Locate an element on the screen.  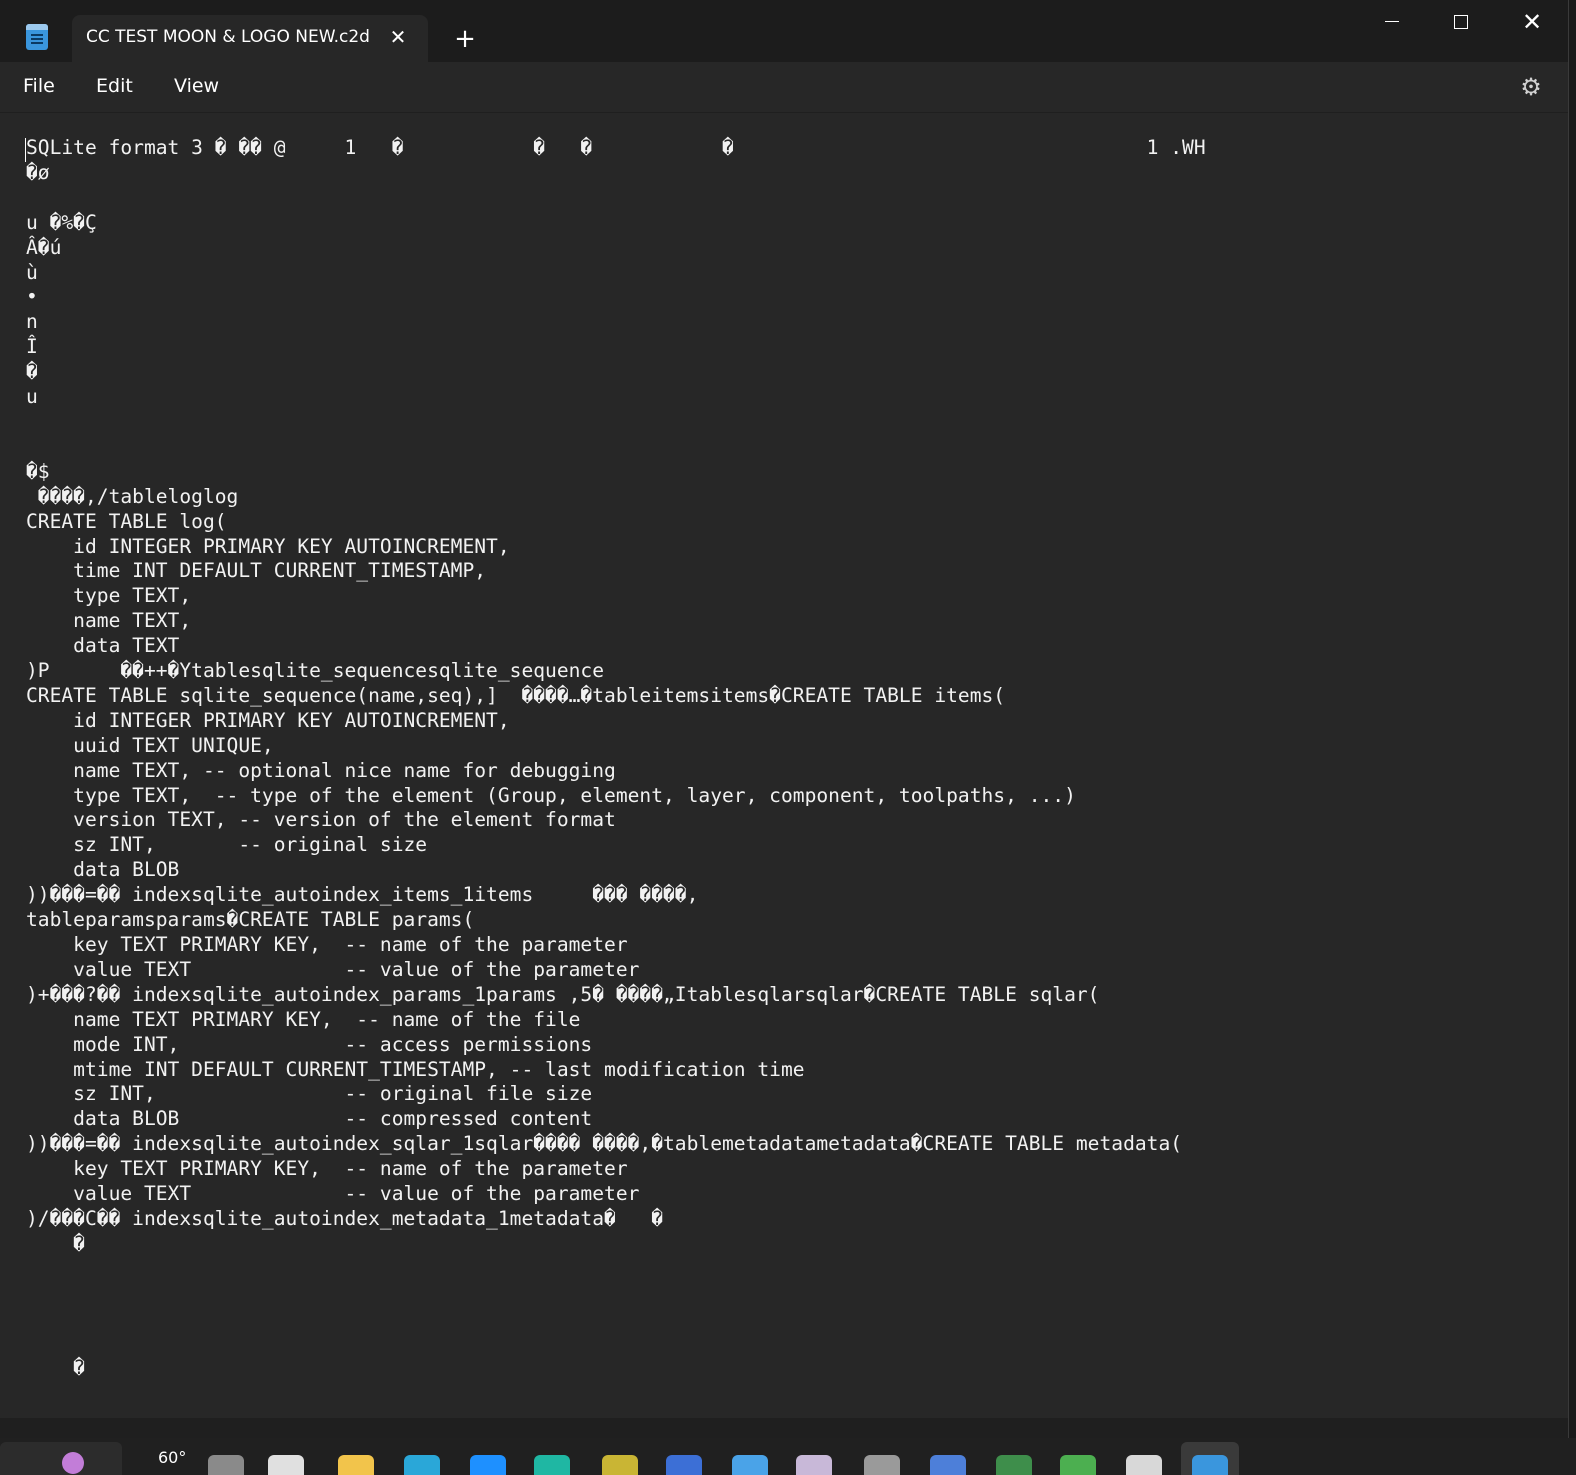
menu-file: File is located at coordinates (39, 86).